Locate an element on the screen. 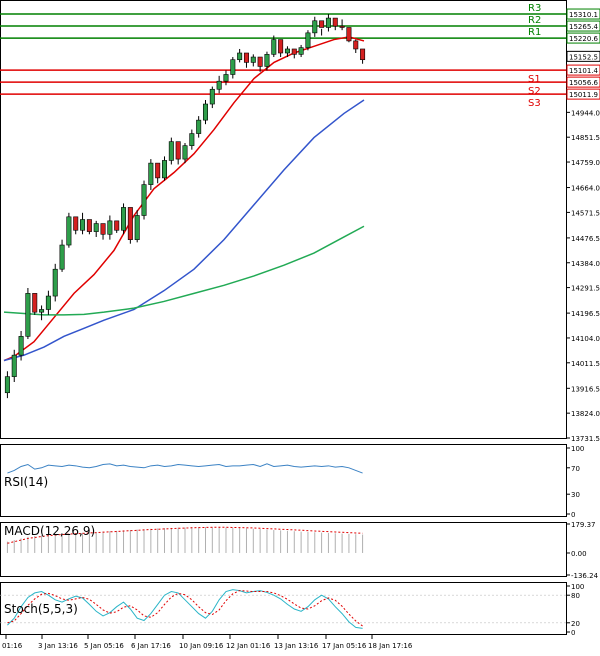 Image resolution: width=600 pixels, height=656 pixels. price-ytick-label: 14944.0 is located at coordinates (585, 113).